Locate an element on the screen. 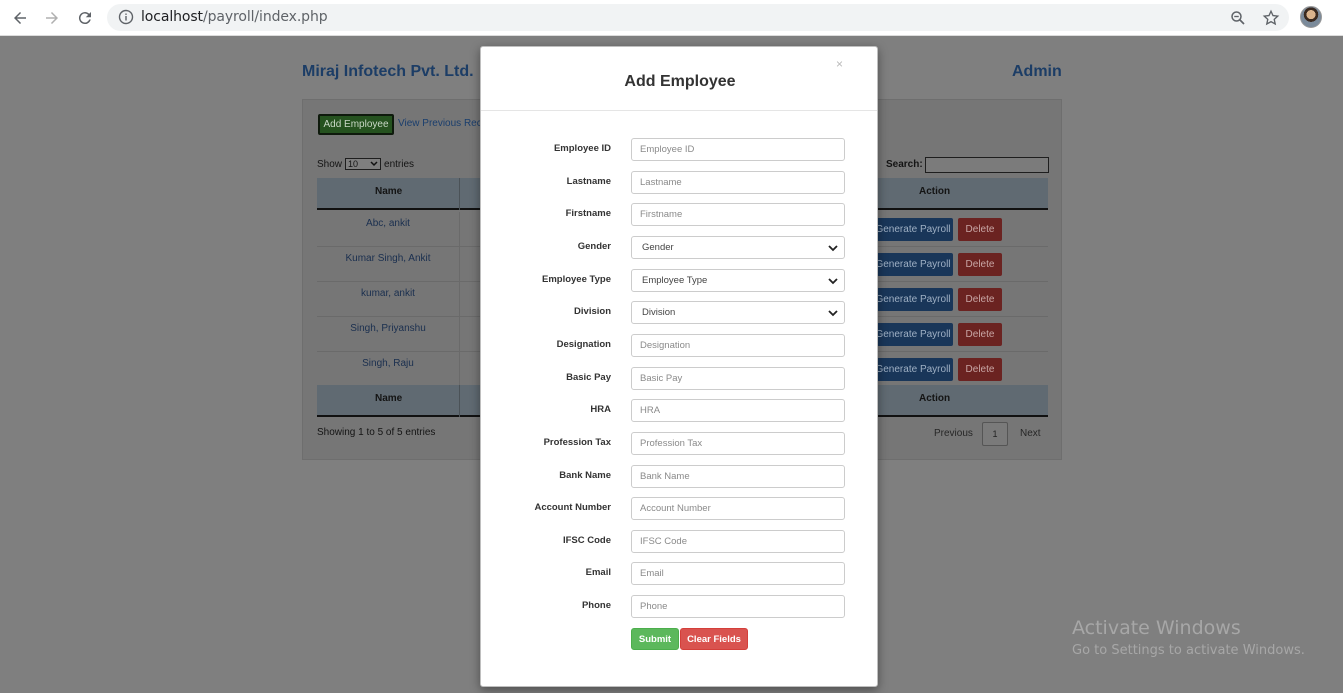 The width and height of the screenshot is (1343, 693). profile-avatar is located at coordinates (1311, 17).